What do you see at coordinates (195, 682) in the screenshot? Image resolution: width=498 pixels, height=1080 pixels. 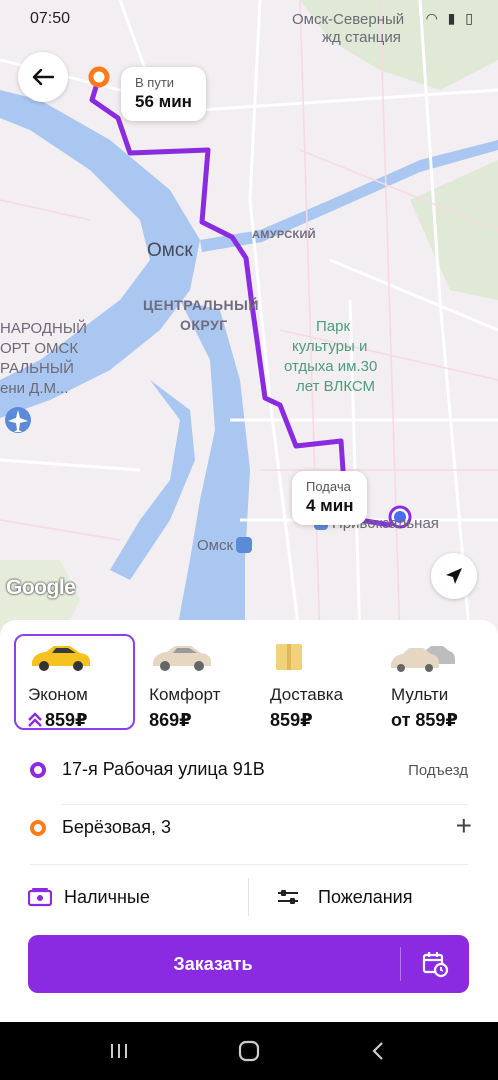 I see `tariff-comfort: Комфорт 869₽` at bounding box center [195, 682].